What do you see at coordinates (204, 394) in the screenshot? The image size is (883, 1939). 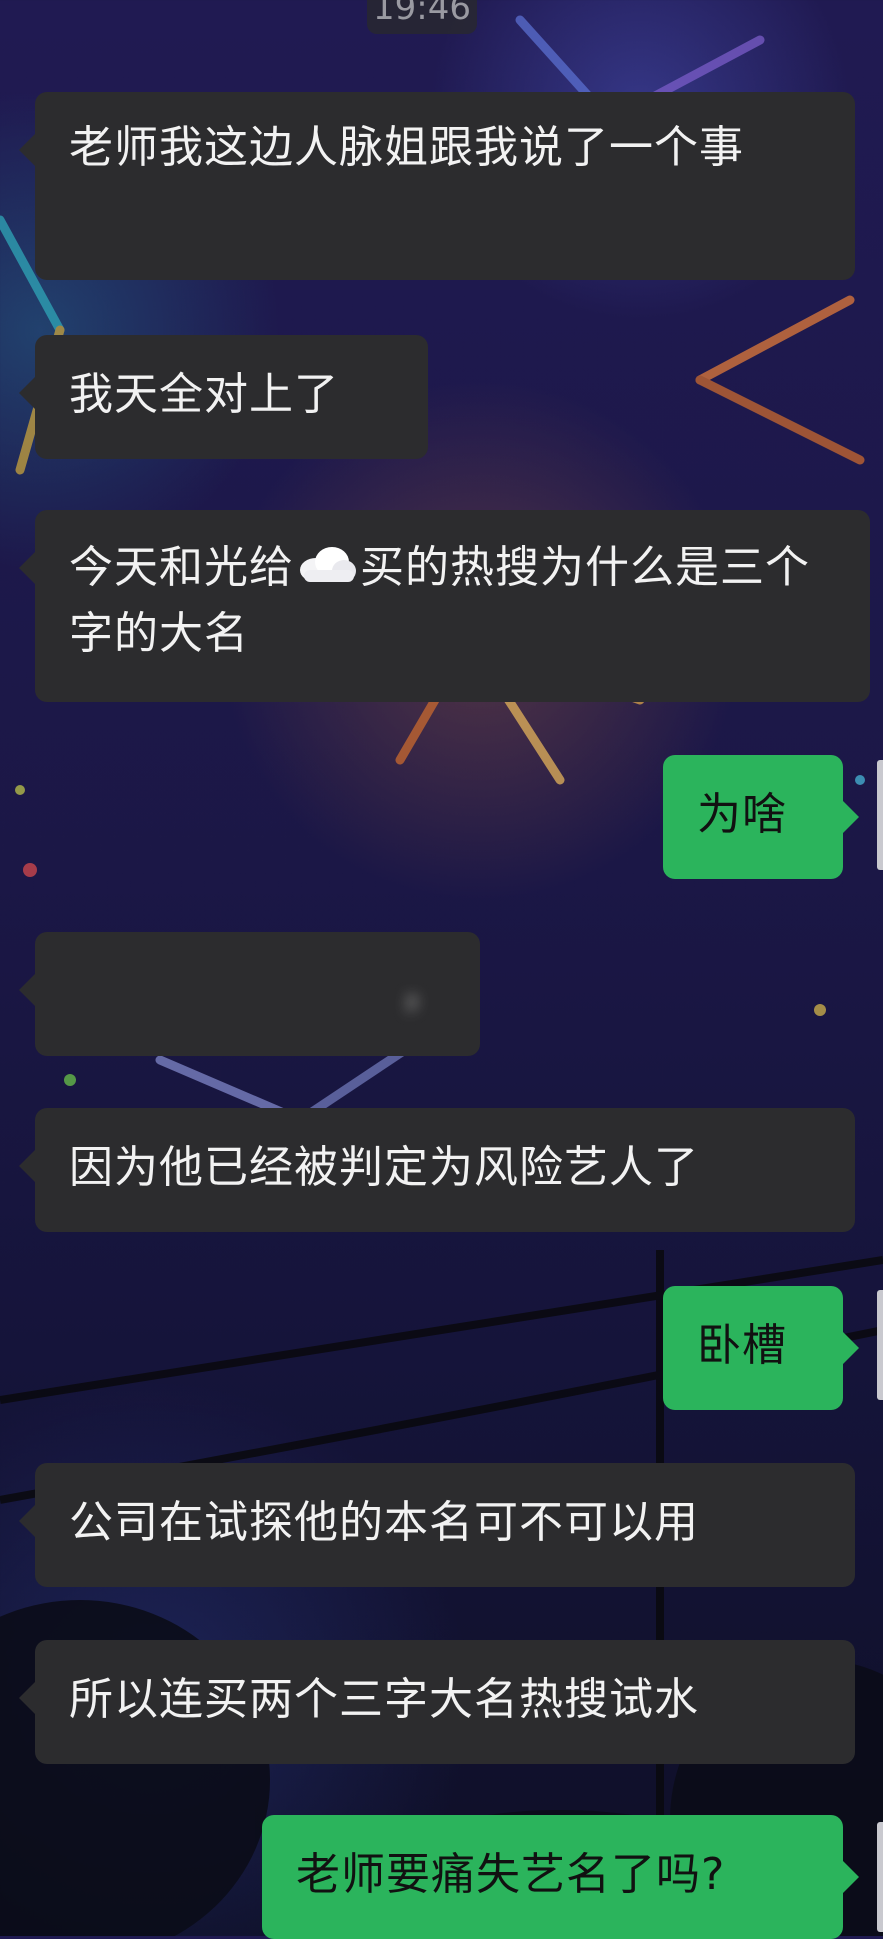 I see `message-text: 我天全对上了` at bounding box center [204, 394].